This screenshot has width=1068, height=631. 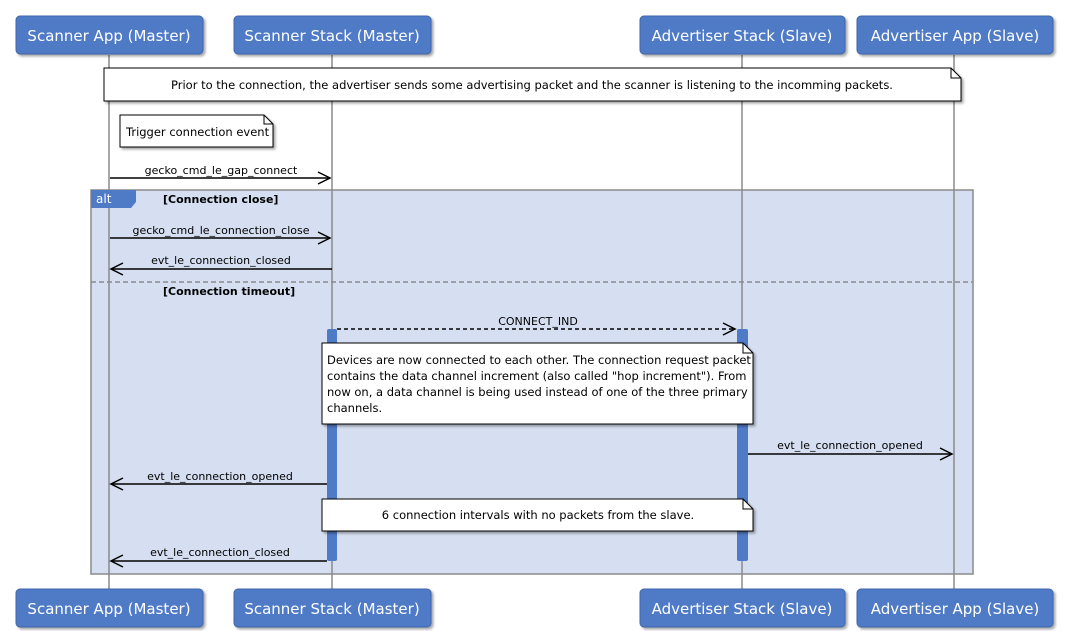 I want to click on message-gap-connect: gecko_cmd_le_gap_connect, so click(x=221, y=174).